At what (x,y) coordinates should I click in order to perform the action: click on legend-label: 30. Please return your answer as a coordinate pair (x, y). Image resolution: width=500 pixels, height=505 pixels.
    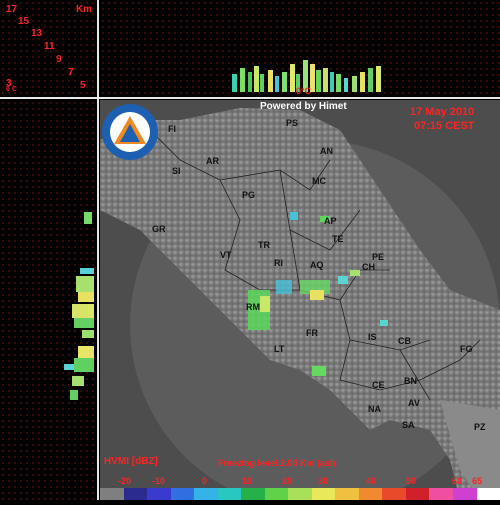
    Looking at the image, I should click on (323, 481).